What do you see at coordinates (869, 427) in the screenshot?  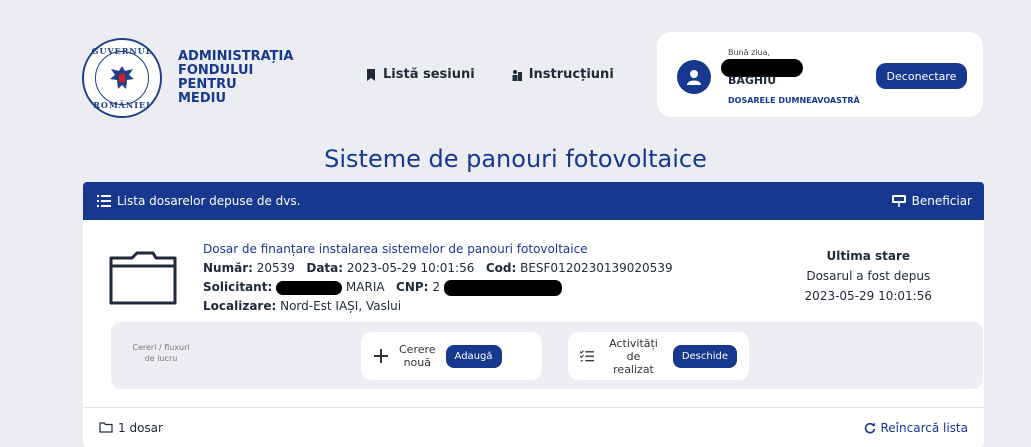 I see `refresh-icon` at bounding box center [869, 427].